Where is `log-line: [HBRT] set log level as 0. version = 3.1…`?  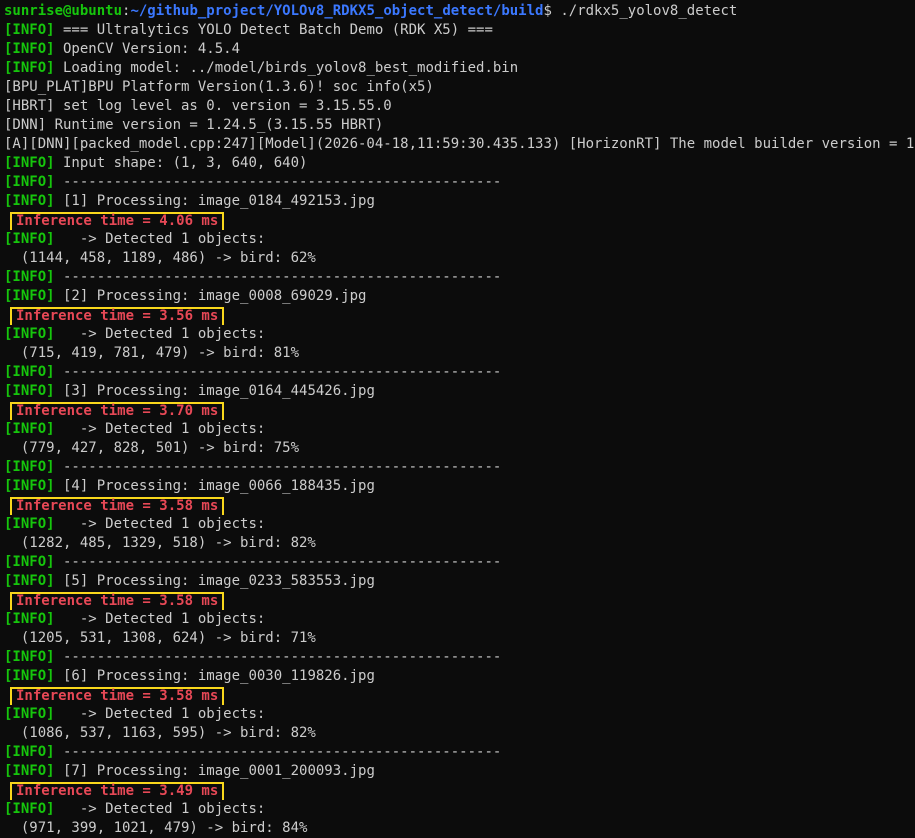
log-line: [HBRT] set log level as 0. version = 3.1… is located at coordinates (459, 106).